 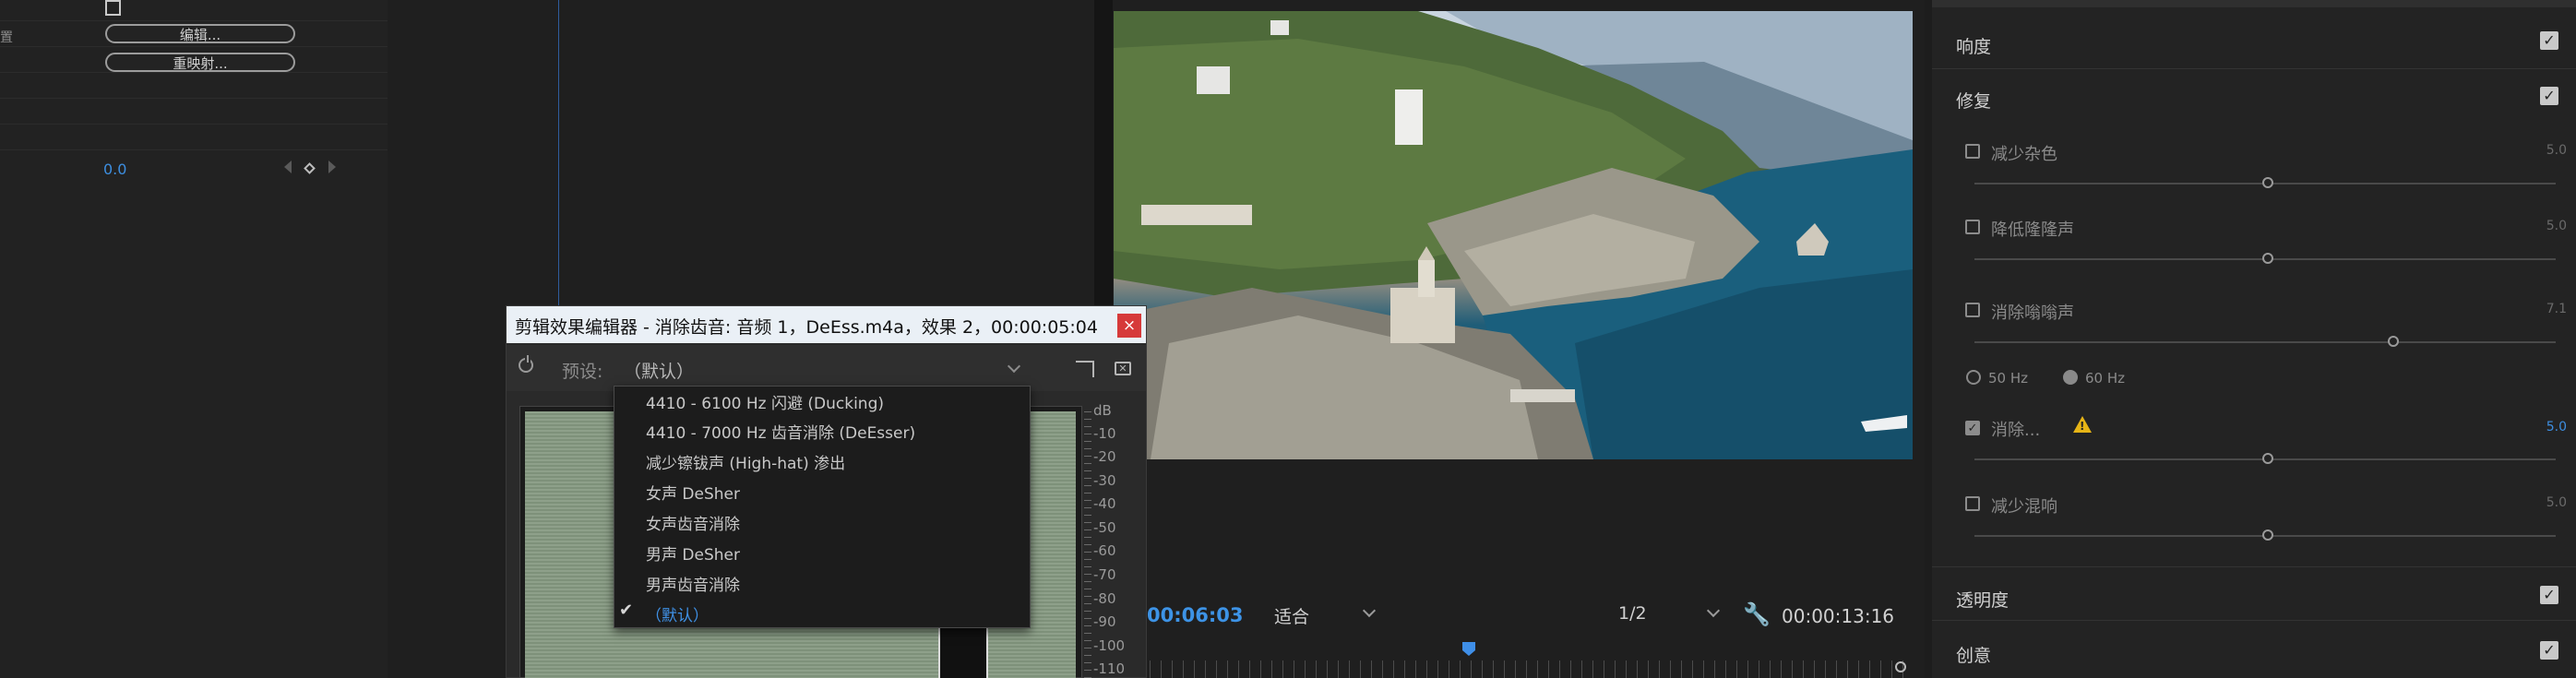 What do you see at coordinates (1528, 669) in the screenshot?
I see `time-ruler` at bounding box center [1528, 669].